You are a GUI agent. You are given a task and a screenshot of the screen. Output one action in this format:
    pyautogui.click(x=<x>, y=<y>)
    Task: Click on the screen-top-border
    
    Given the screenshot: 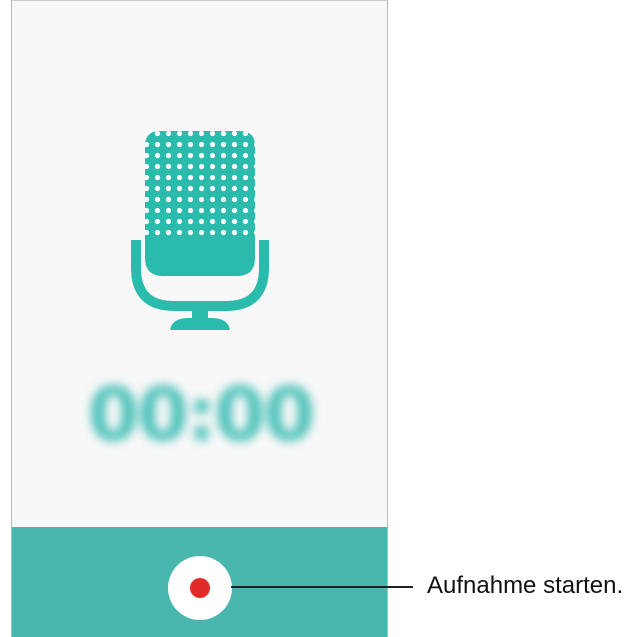 What is the action you would take?
    pyautogui.click(x=199, y=0)
    